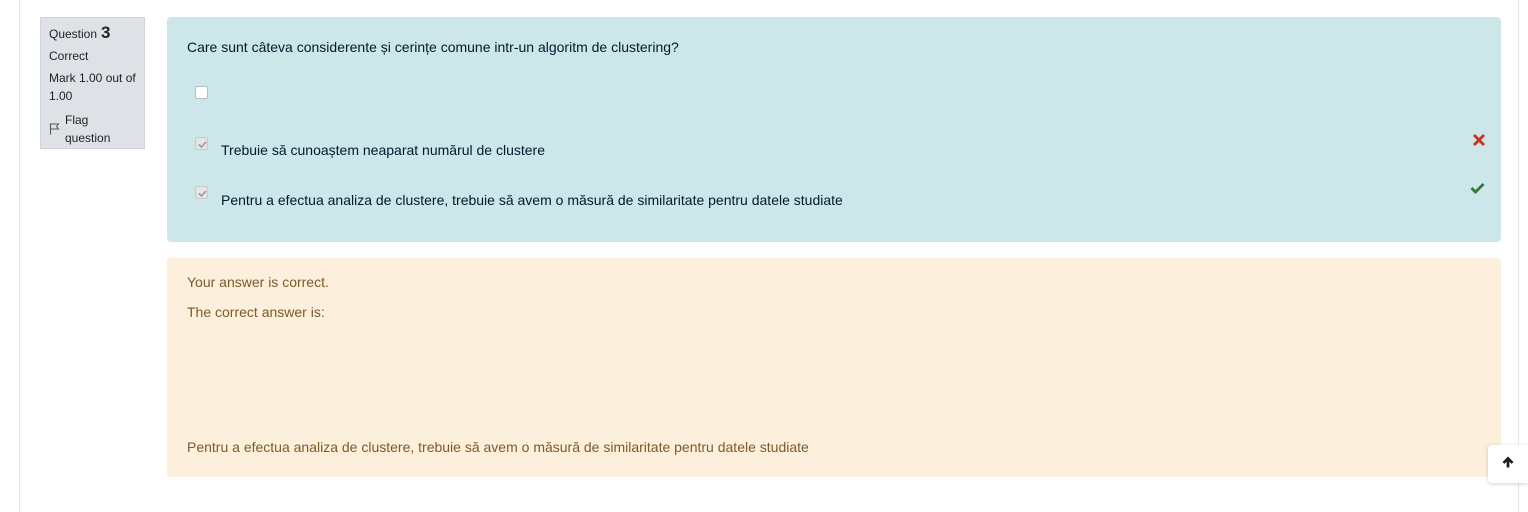  I want to click on flag-question-label: Flag question, so click(88, 129).